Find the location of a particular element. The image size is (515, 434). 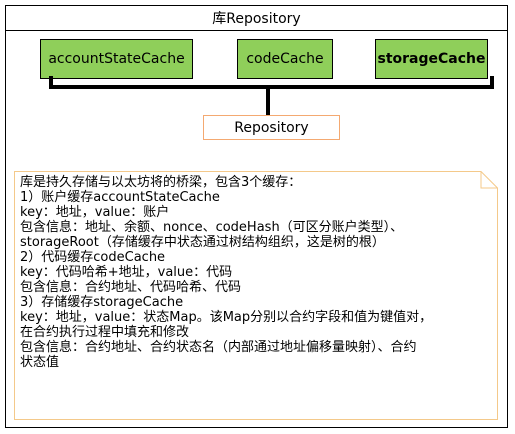

storage-cache-label: storageCache is located at coordinates (431, 59).